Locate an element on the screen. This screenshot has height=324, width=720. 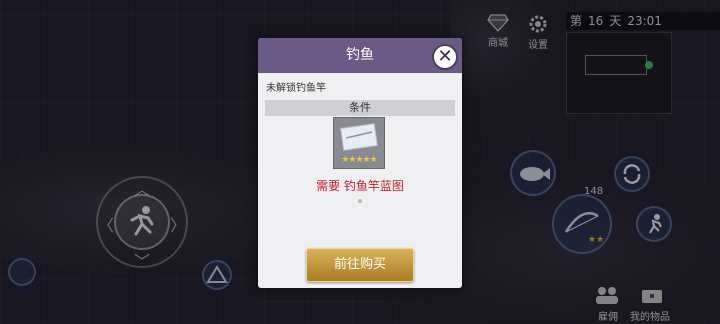
dialog-header: 钓鱼 ✕ is located at coordinates (360, 55).